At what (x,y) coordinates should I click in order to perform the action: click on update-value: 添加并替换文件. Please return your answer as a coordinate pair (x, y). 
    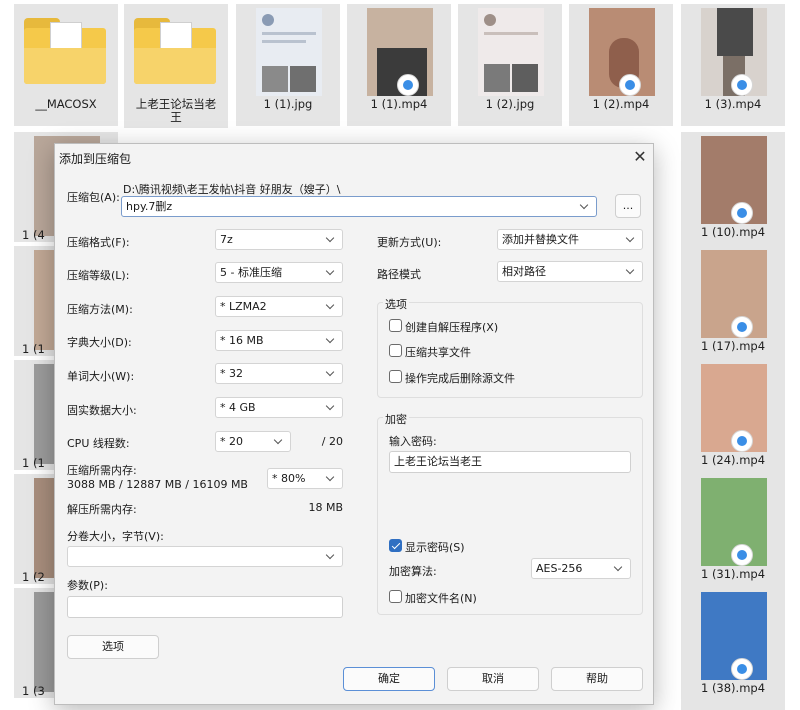
    Looking at the image, I should click on (540, 239).